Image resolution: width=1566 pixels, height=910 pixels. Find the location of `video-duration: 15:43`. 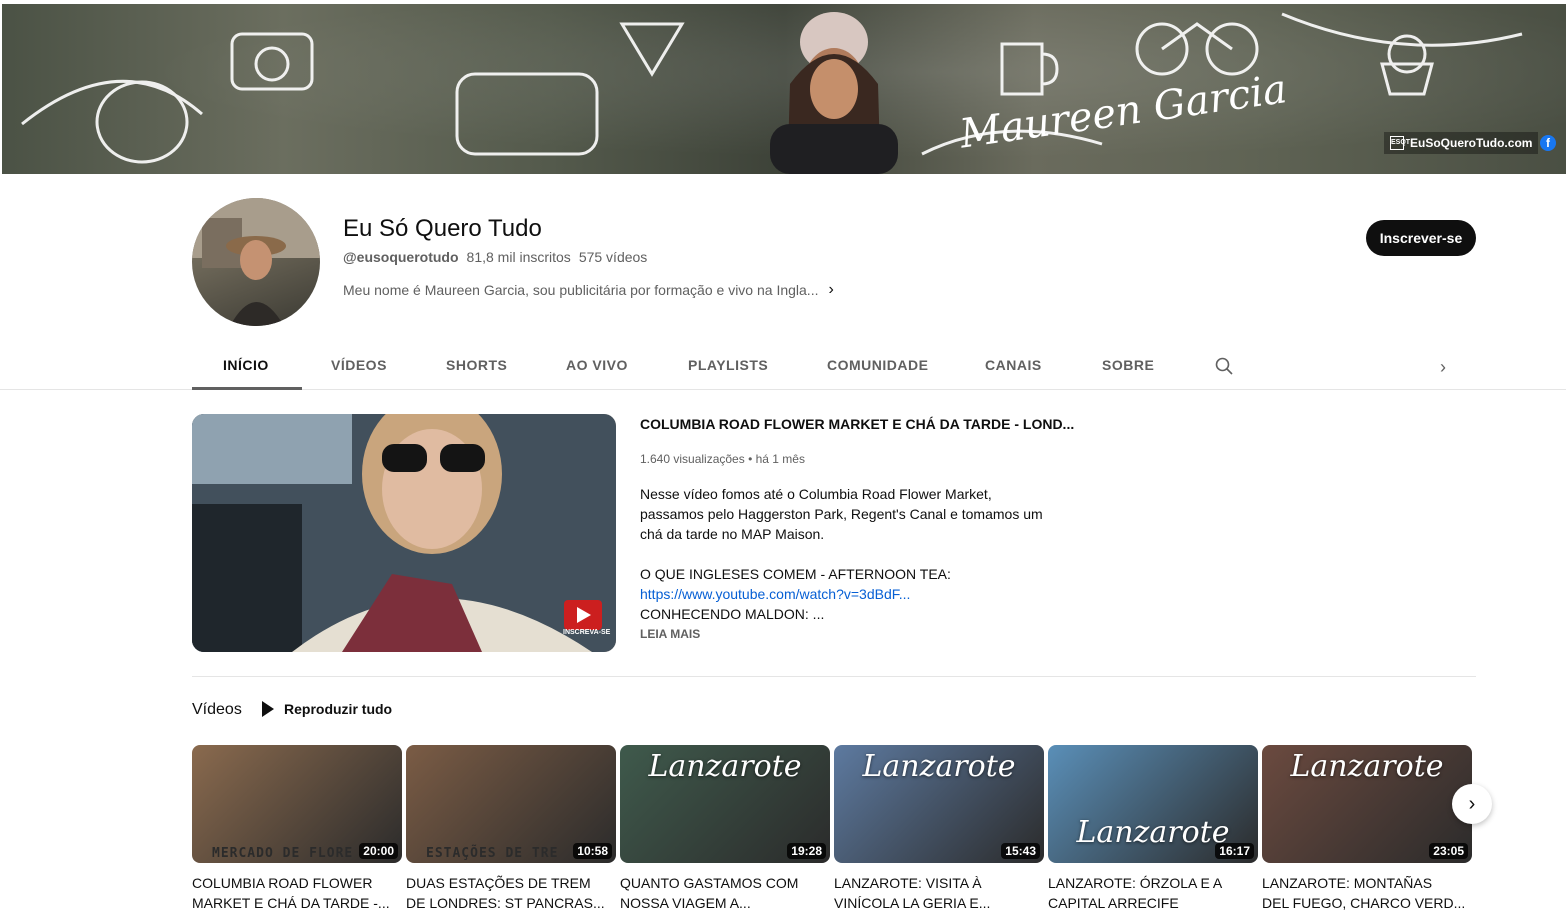

video-duration: 15:43 is located at coordinates (1020, 851).